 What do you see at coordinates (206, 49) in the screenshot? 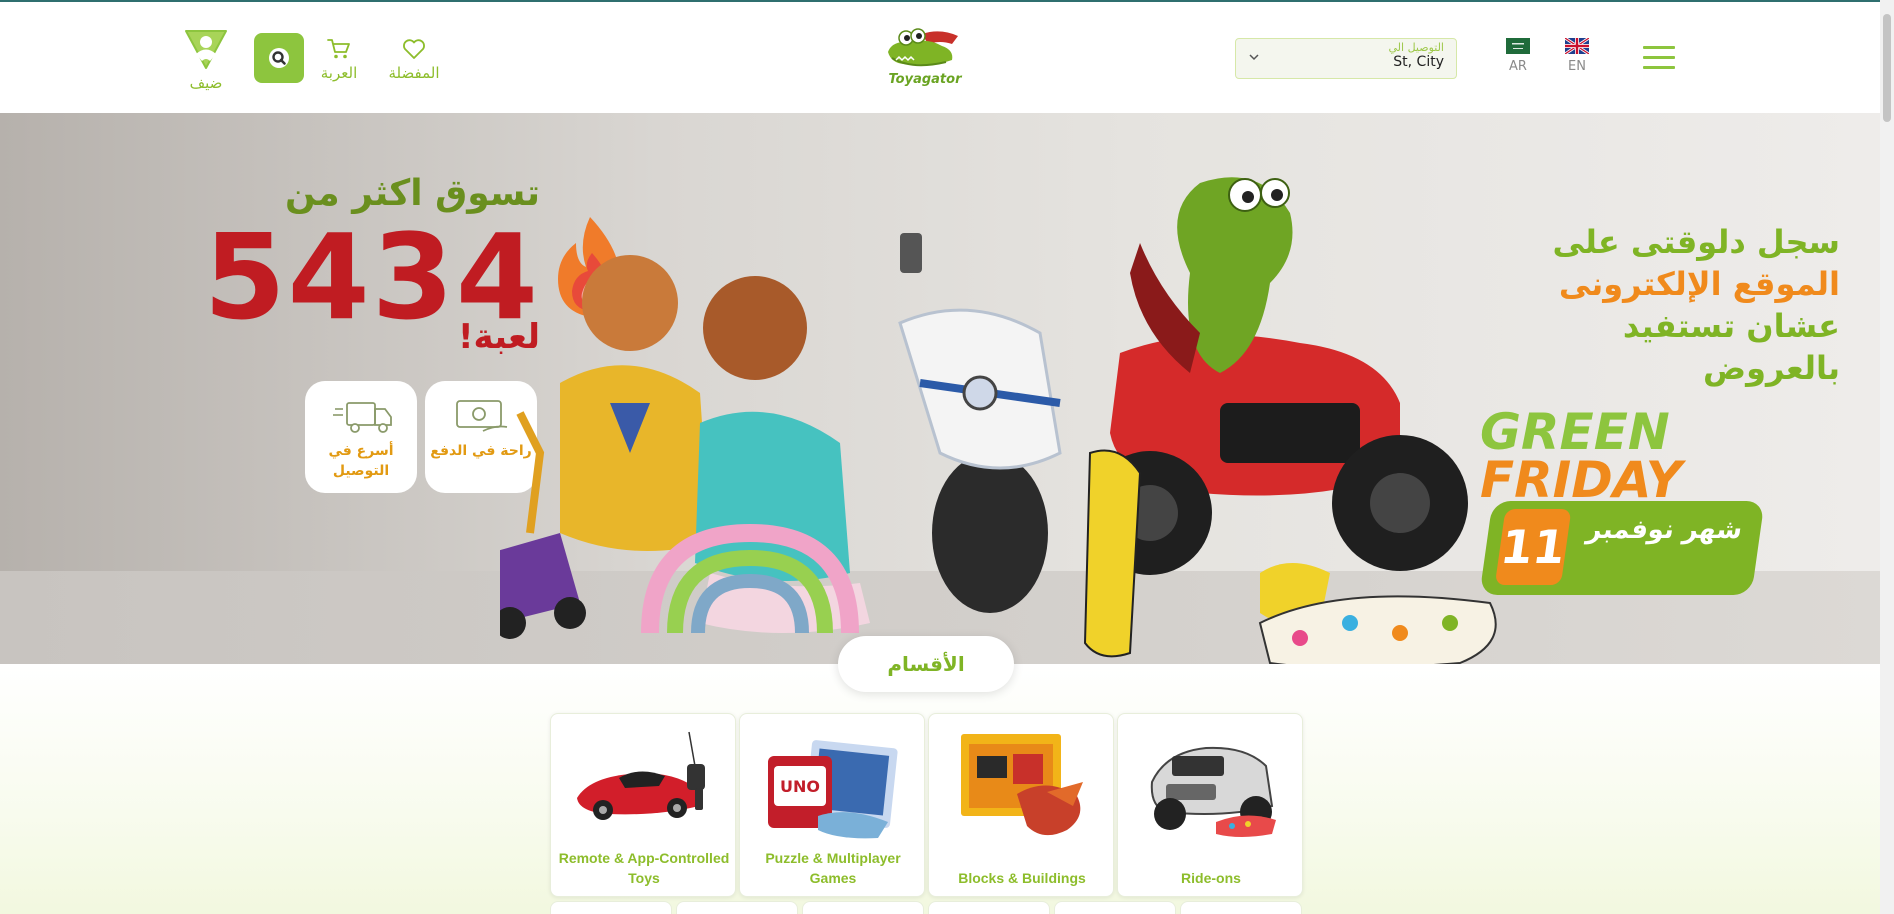
I see `user-icon` at bounding box center [206, 49].